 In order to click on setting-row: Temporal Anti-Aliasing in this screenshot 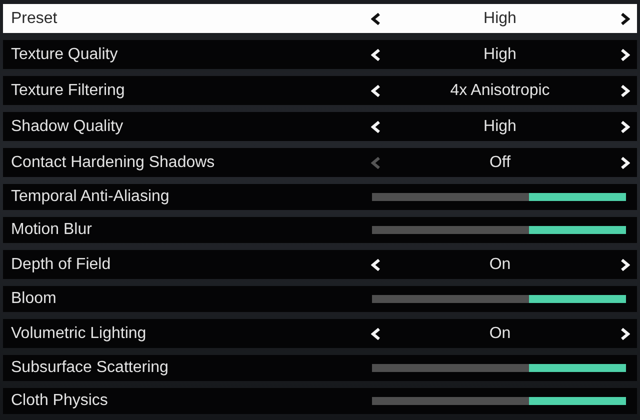, I will do `click(320, 197)`.